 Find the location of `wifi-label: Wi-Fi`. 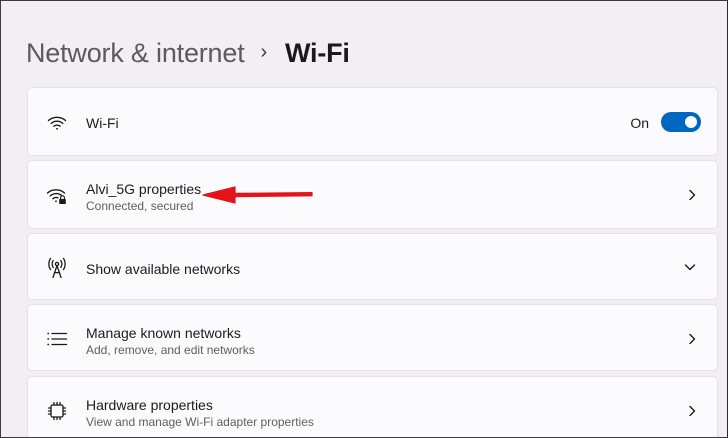

wifi-label: Wi-Fi is located at coordinates (102, 123).